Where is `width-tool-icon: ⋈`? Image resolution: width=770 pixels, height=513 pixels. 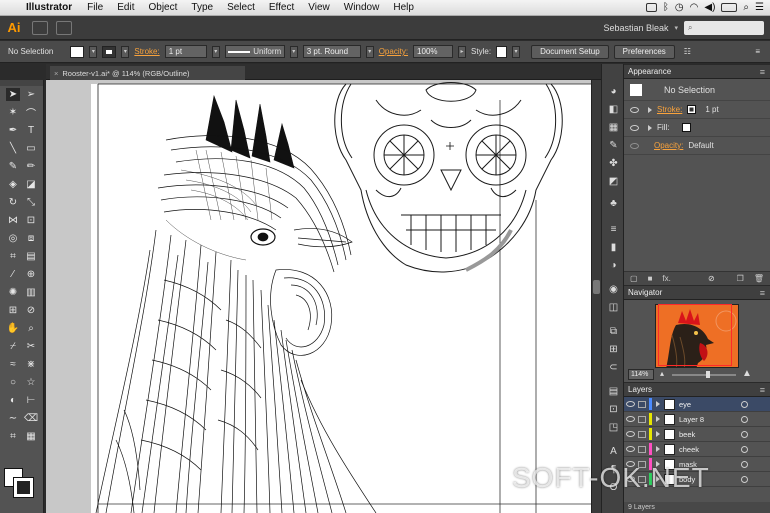 width-tool-icon: ⋈ is located at coordinates (13, 220).